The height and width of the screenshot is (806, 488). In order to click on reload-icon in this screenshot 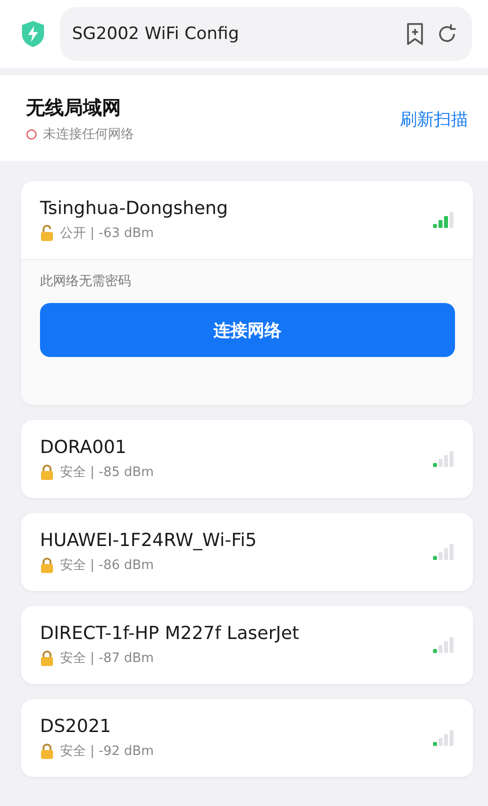, I will do `click(447, 34)`.